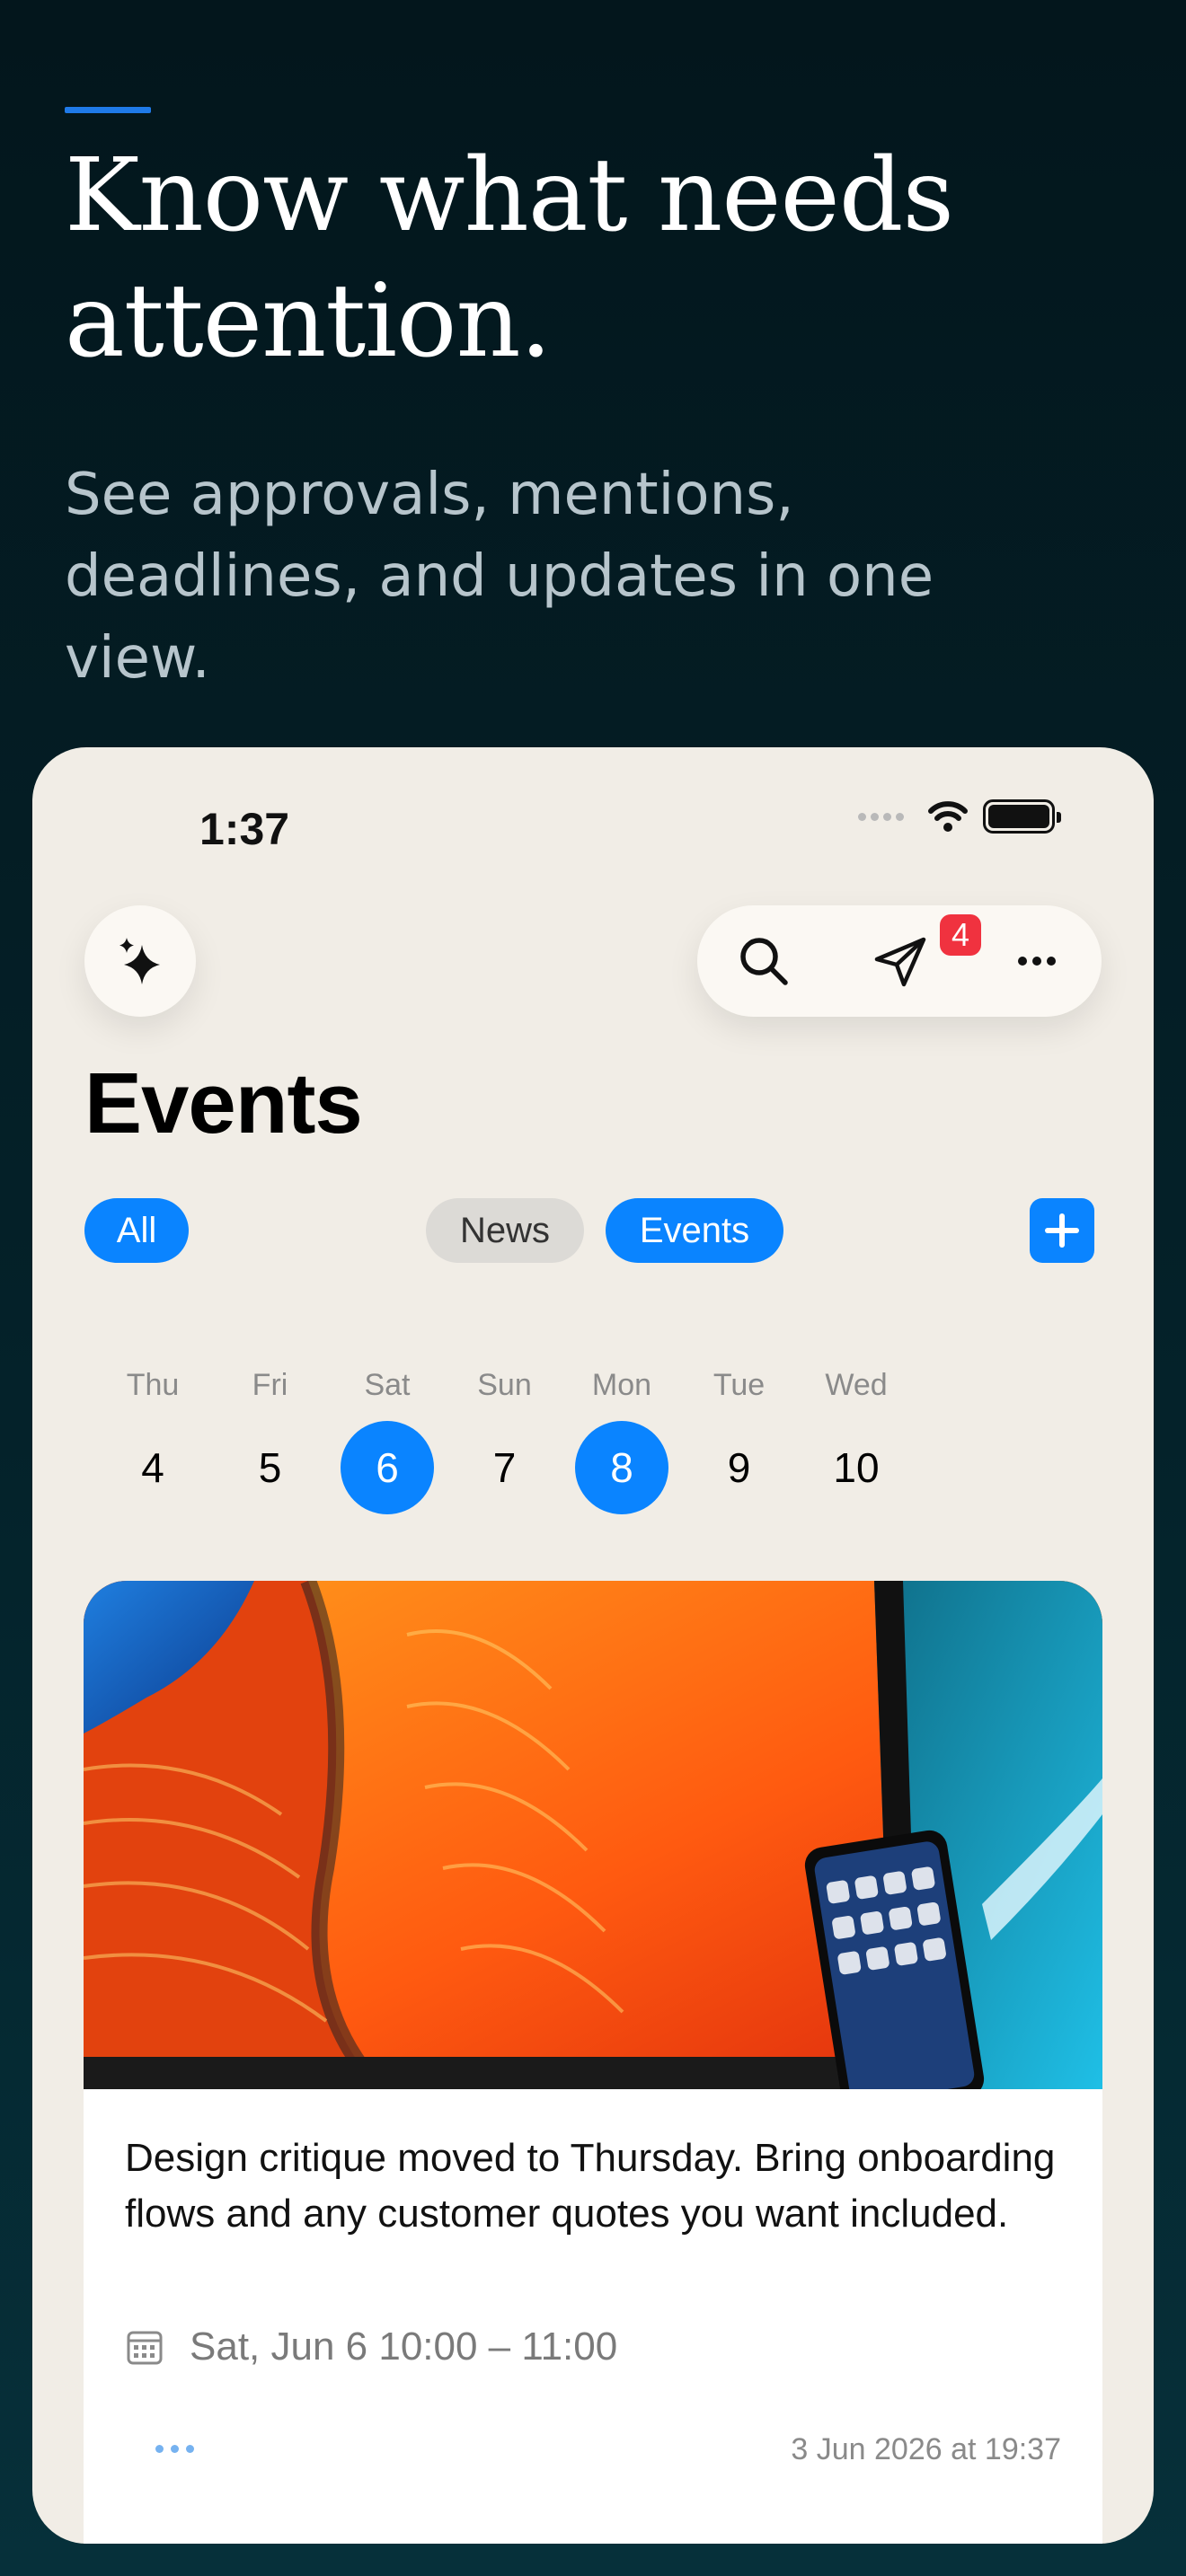 This screenshot has height=2576, width=1186. I want to click on day-mon: Mon 8, so click(621, 1440).